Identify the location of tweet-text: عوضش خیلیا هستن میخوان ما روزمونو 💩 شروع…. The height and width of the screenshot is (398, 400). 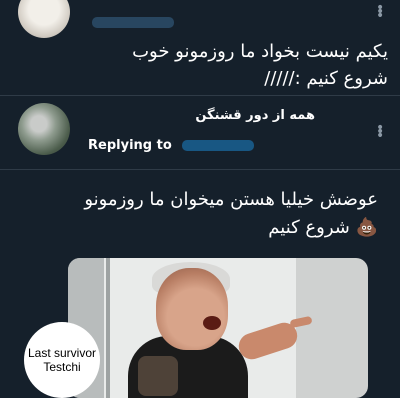
(208, 214).